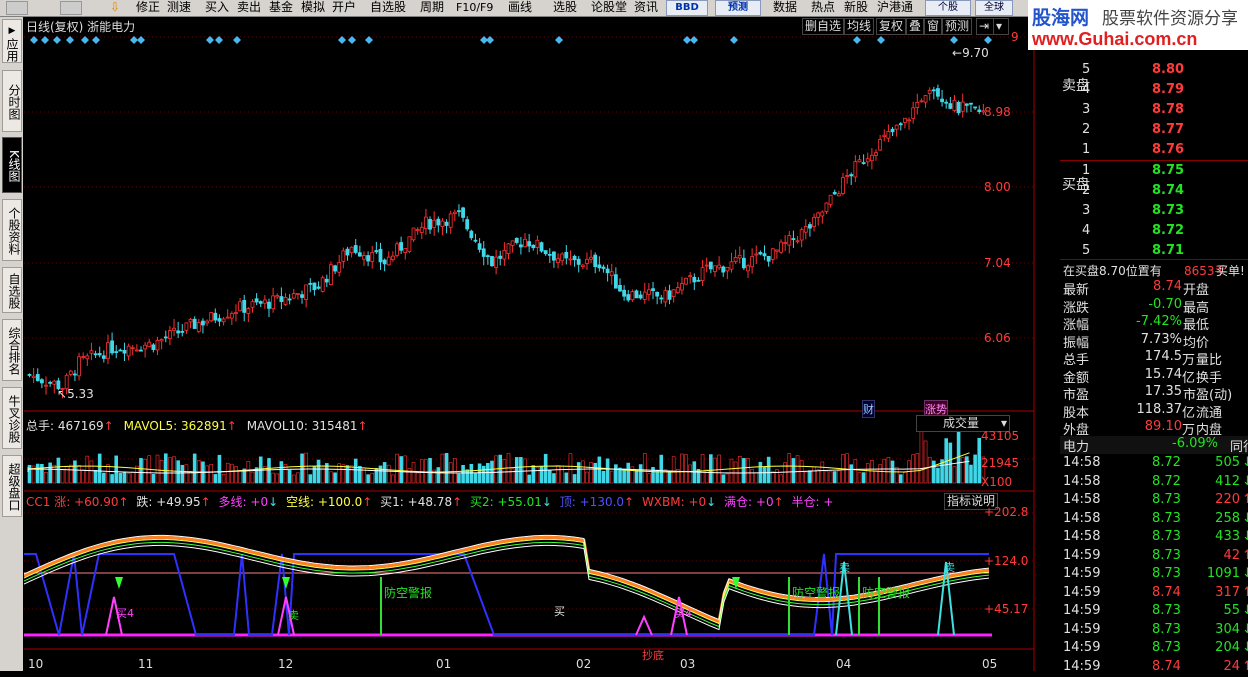 This screenshot has height=677, width=1248. I want to click on tick-qty: 55, so click(1231, 610).